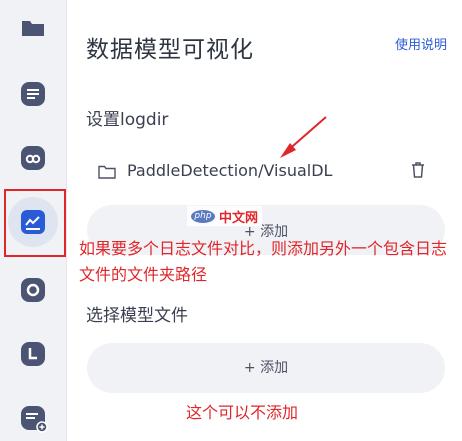 The width and height of the screenshot is (462, 441). I want to click on histogram-nav-button, so click(33, 290).